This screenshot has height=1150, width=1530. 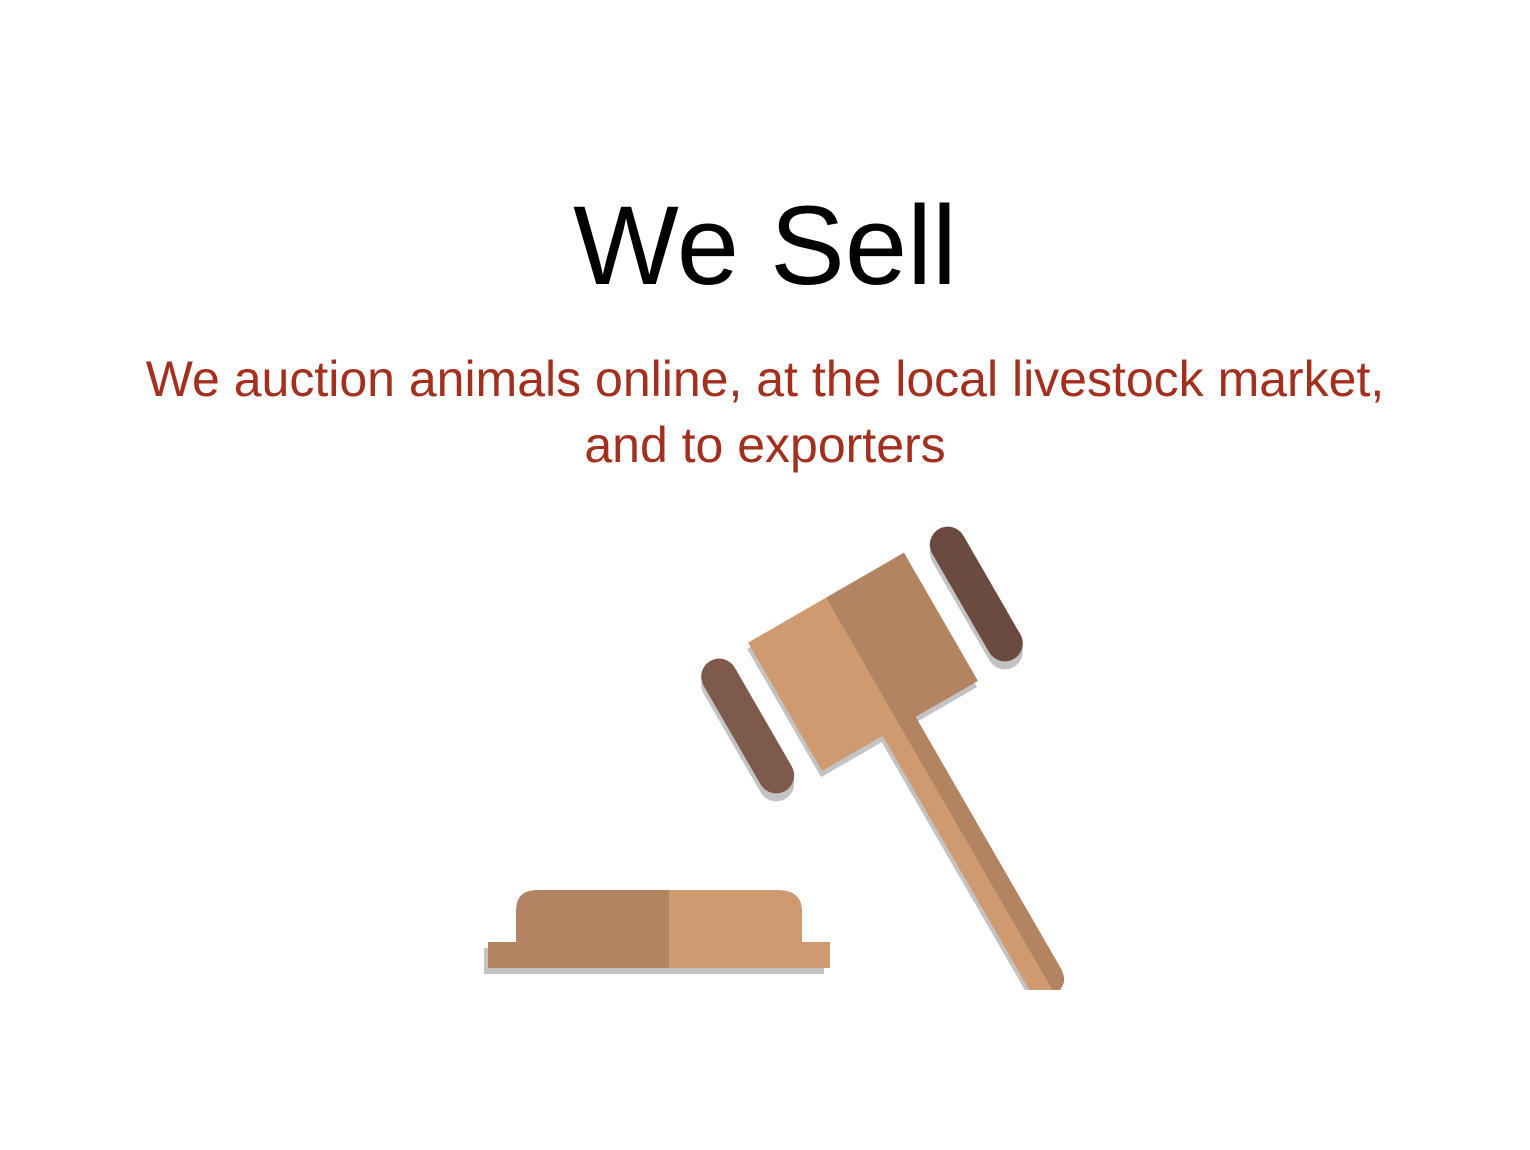 What do you see at coordinates (659, 929) in the screenshot?
I see `sound-block` at bounding box center [659, 929].